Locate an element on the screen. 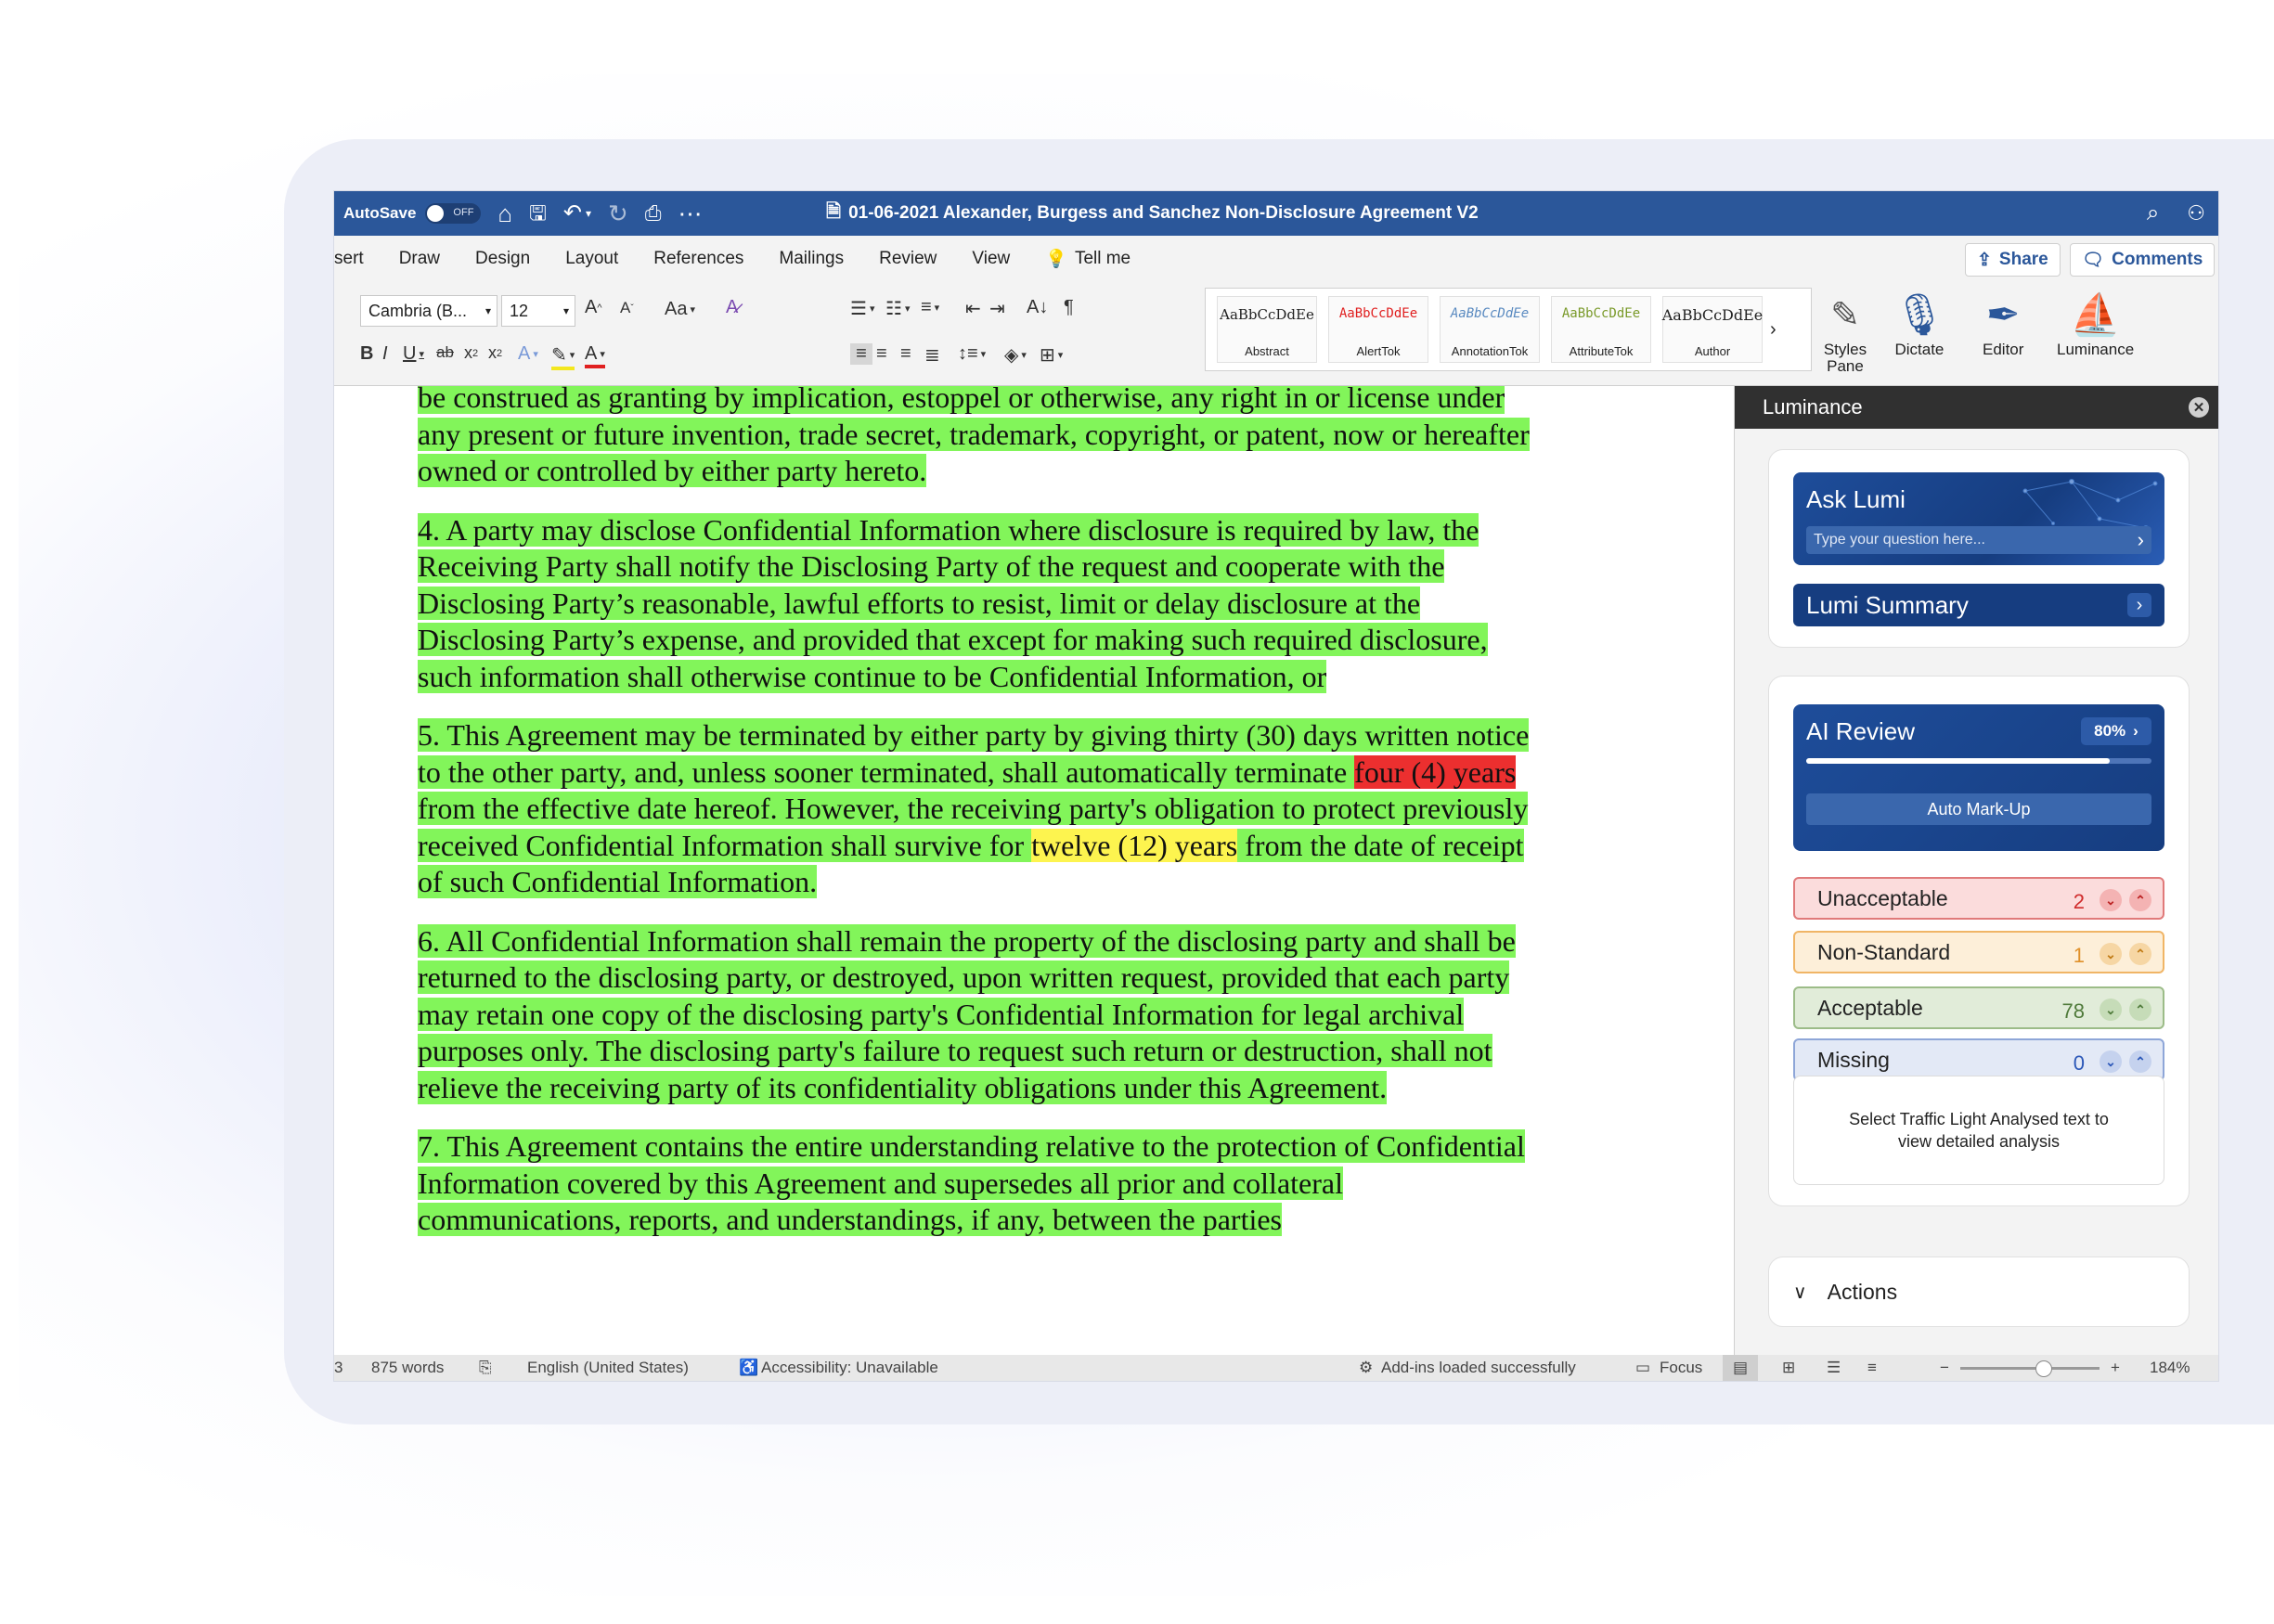  print-icon: ⎙ is located at coordinates (653, 214).